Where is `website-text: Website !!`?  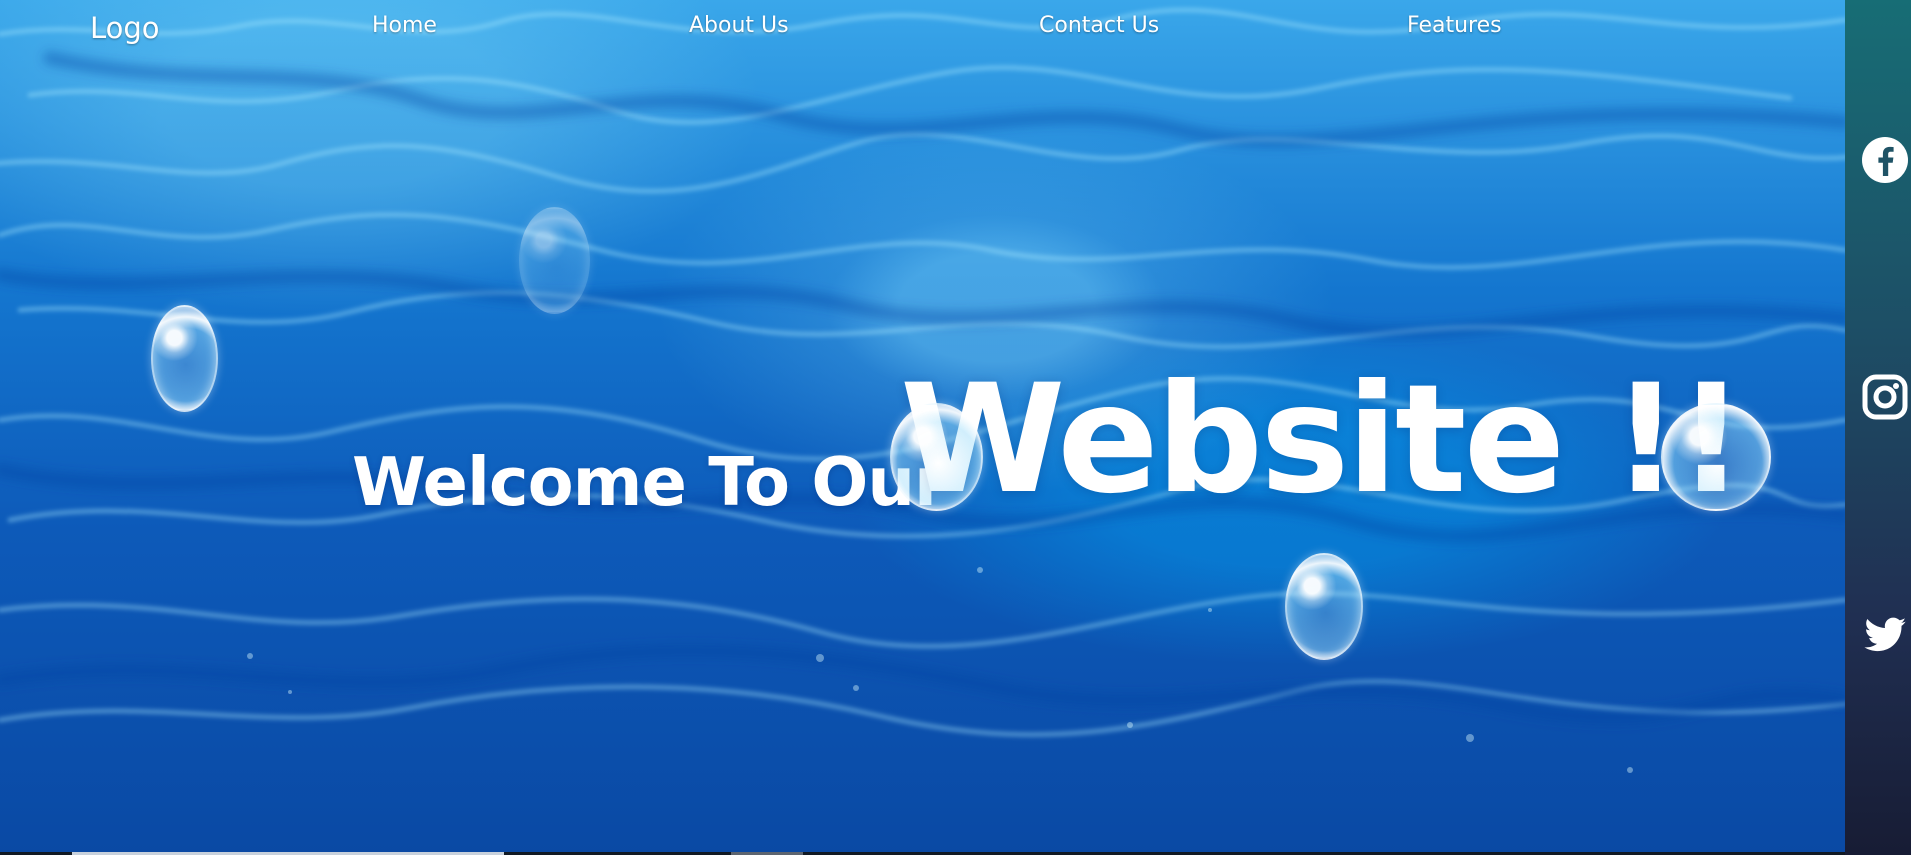
website-text: Website !! is located at coordinates (1322, 440).